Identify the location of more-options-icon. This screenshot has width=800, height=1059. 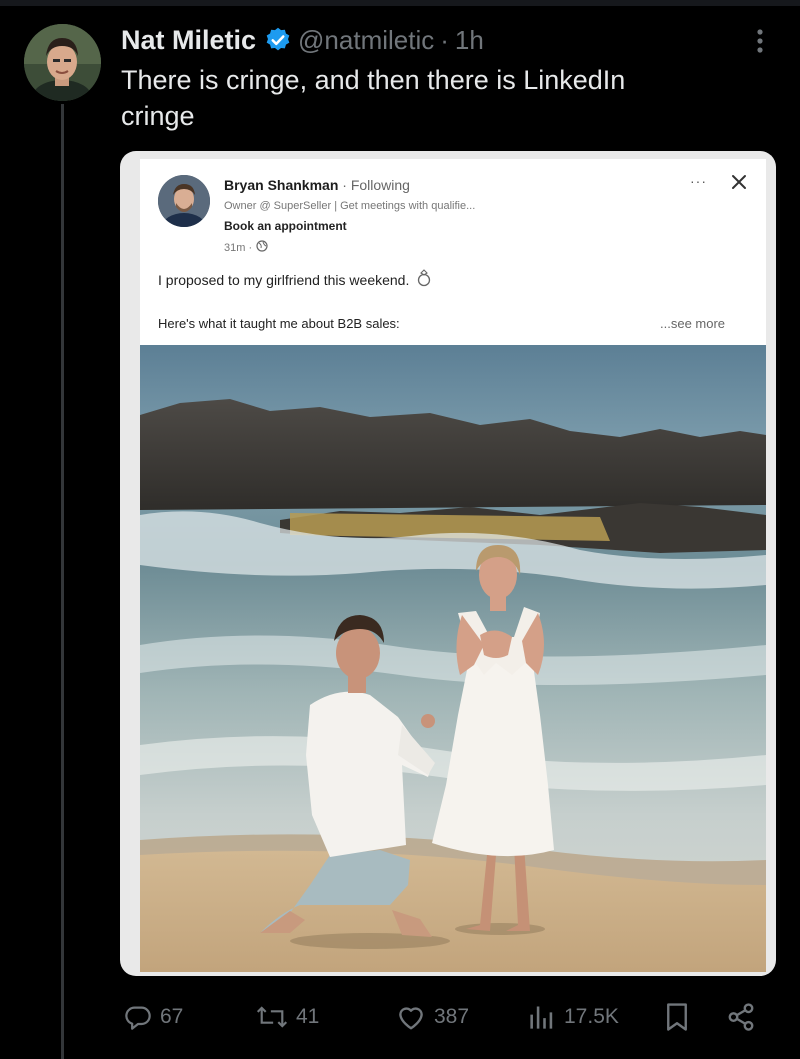
(760, 41).